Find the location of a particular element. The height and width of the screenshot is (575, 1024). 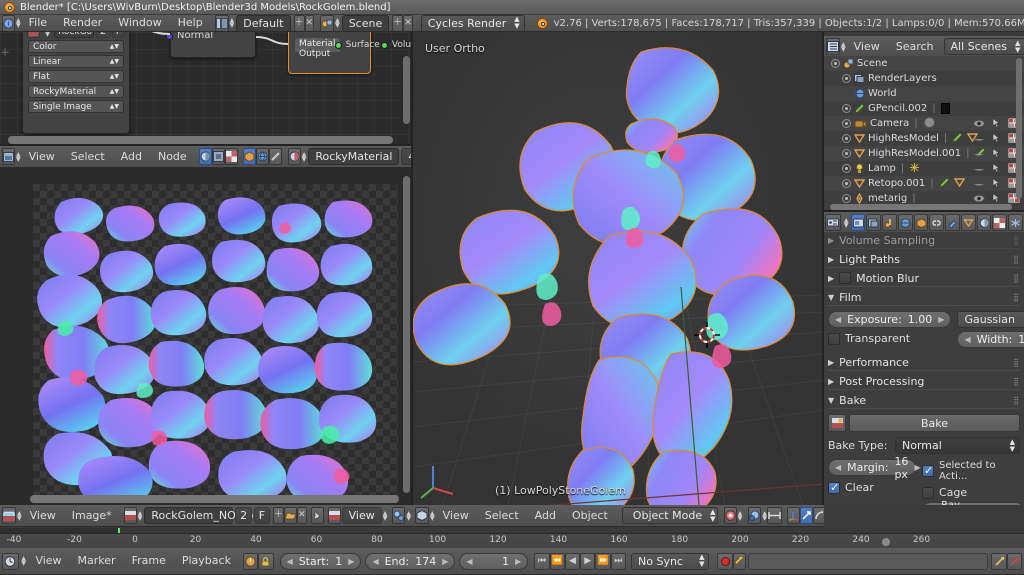

view3d-menu-object: Object is located at coordinates (590, 515).